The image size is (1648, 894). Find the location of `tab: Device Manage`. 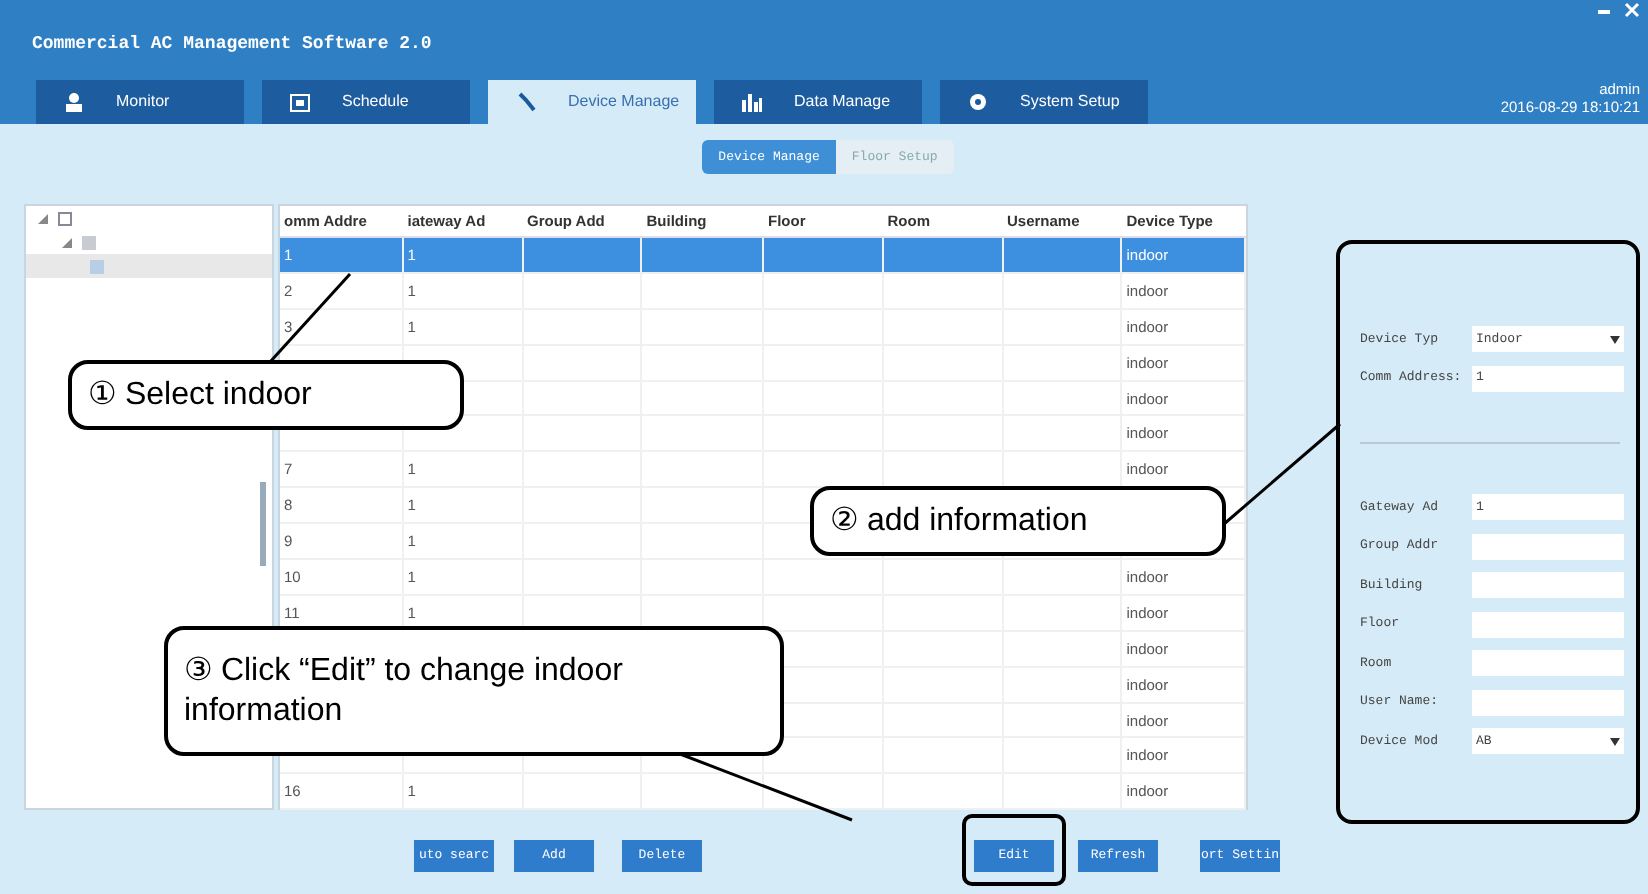

tab: Device Manage is located at coordinates (592, 102).